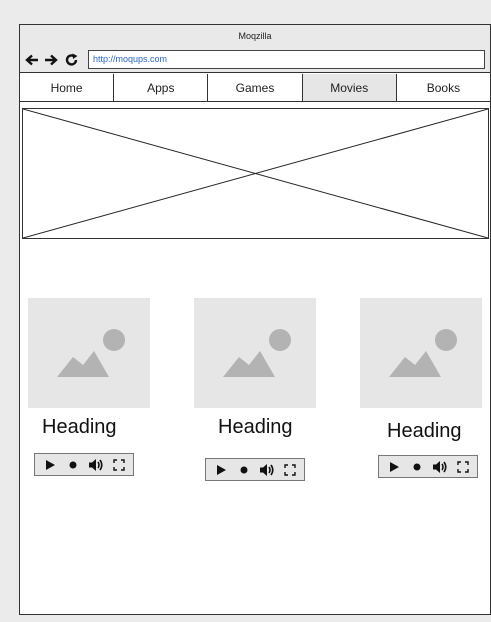 This screenshot has height=622, width=491. Describe the element at coordinates (255, 427) in the screenshot. I see `card-heading-2: Heading` at that location.